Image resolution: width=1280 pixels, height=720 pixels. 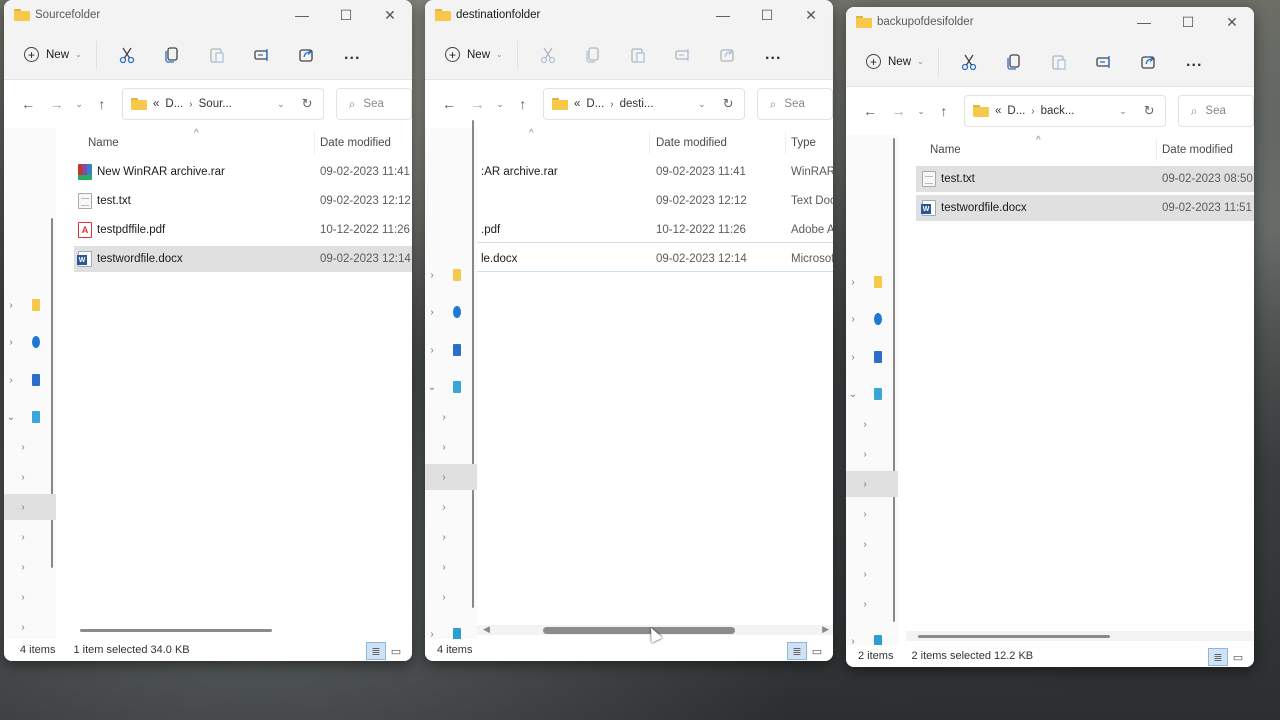 What do you see at coordinates (825, 629) in the screenshot?
I see `scroll-right-button: ▶` at bounding box center [825, 629].